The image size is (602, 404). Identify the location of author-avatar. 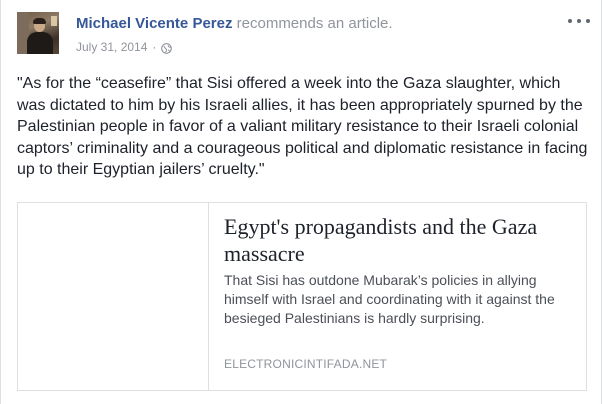
(38, 33).